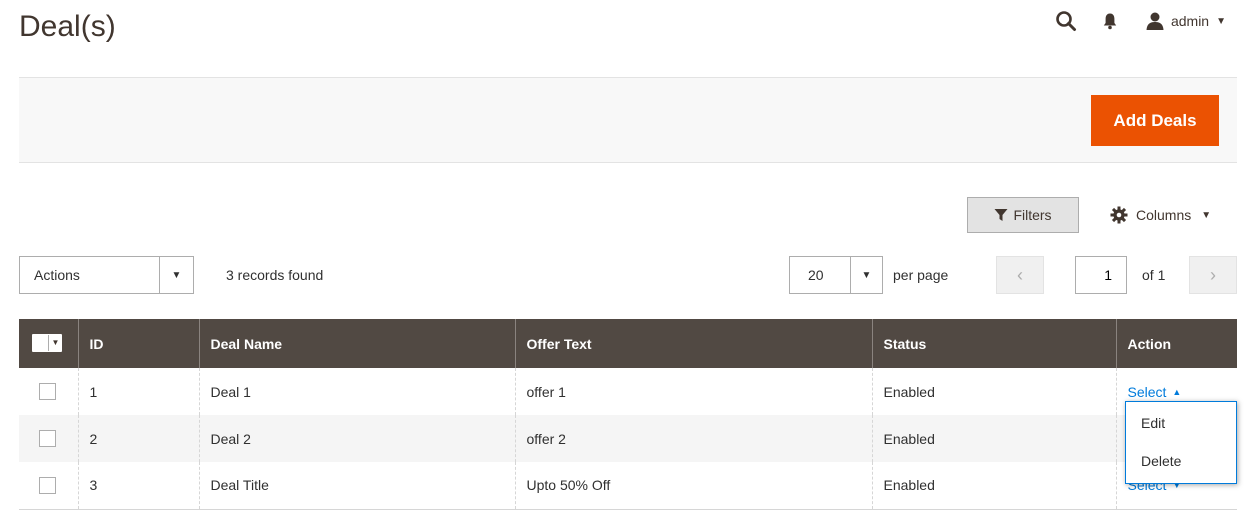  I want to click on table-row: 1 Deal 1 offer 1 Enabled Select ▲, so click(628, 391).